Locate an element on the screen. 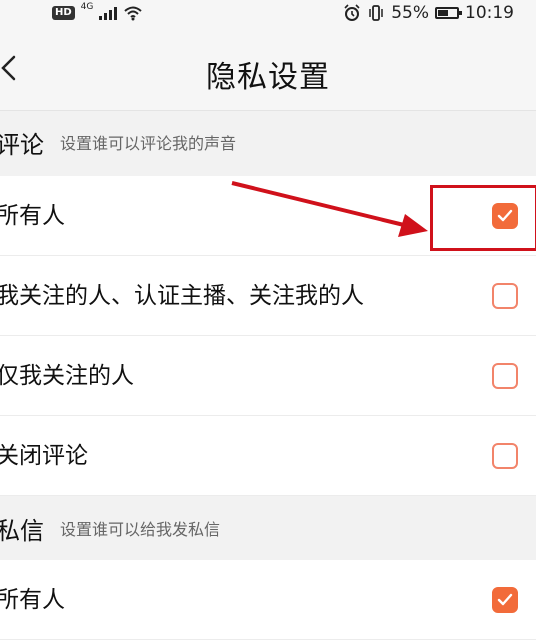 Image resolution: width=536 pixels, height=640 pixels. annotation-highlight-box is located at coordinates (483, 218).